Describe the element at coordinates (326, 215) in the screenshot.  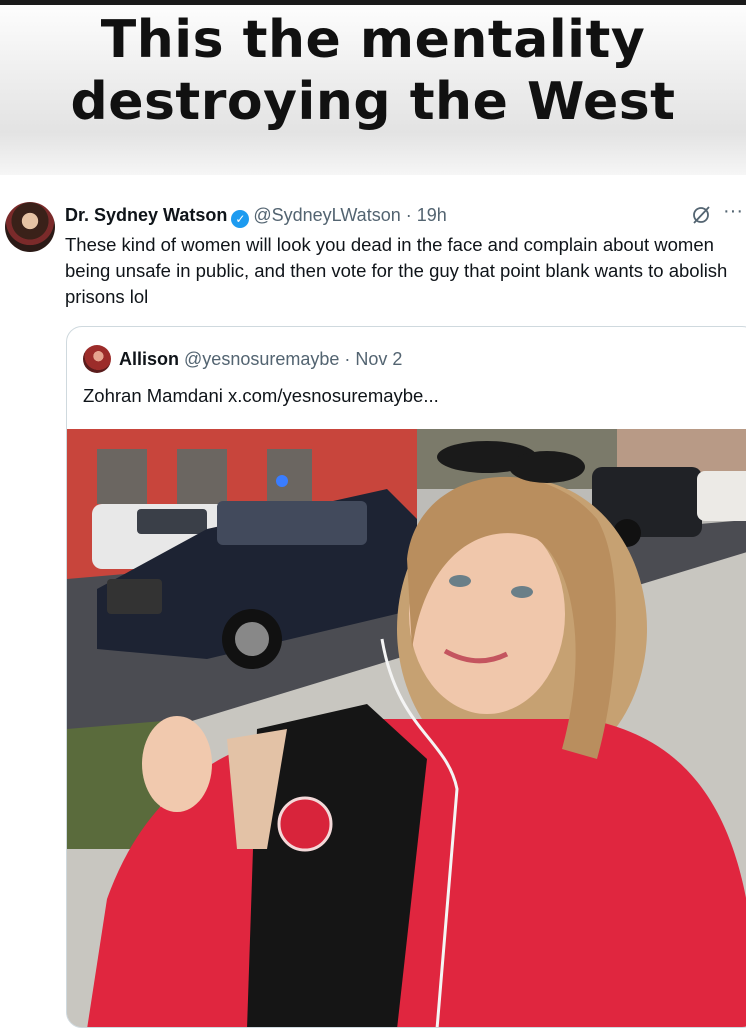
I see `author-handle: @SydneyLWatson` at that location.